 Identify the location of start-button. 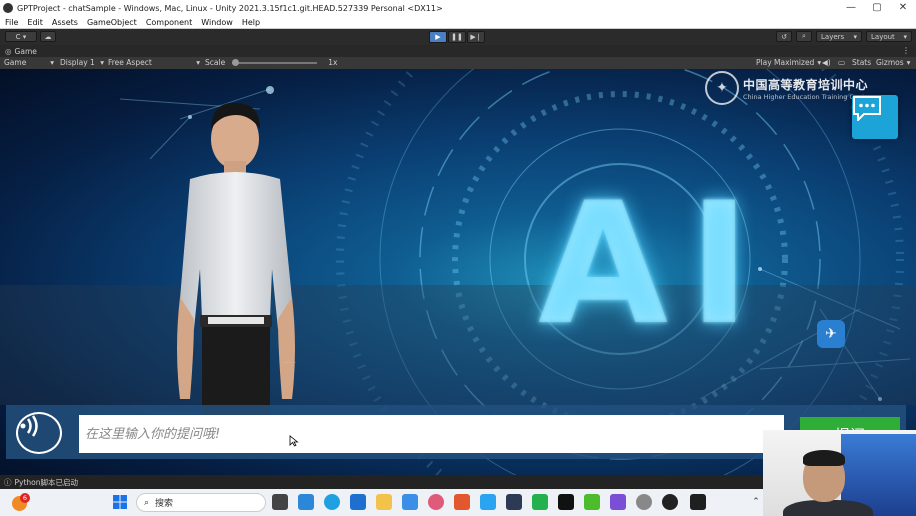
(120, 502).